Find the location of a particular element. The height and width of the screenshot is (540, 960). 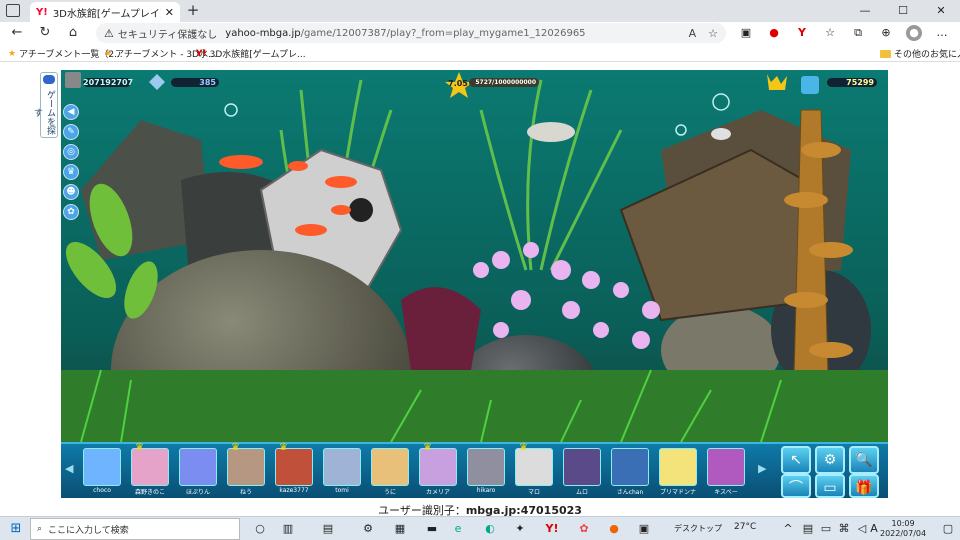

friend-name: 森野きのこ is located at coordinates (149, 492).